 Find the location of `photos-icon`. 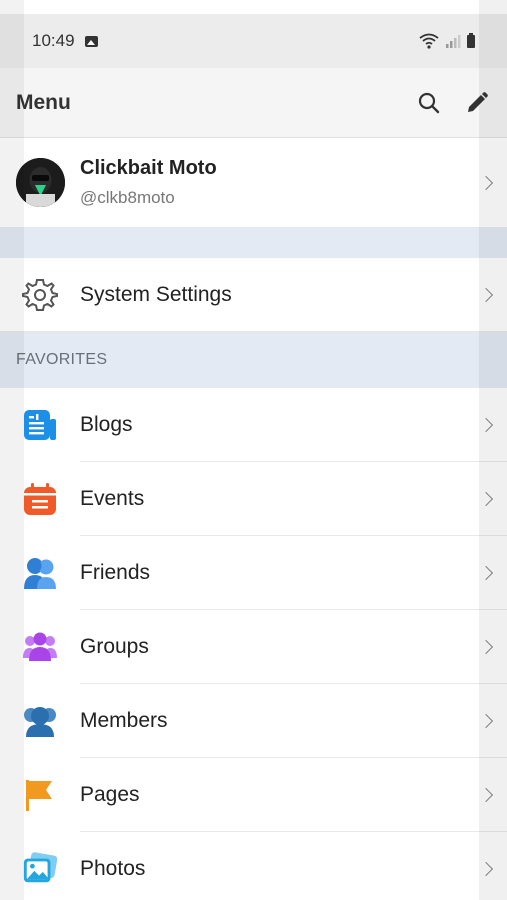

photos-icon is located at coordinates (40, 869).